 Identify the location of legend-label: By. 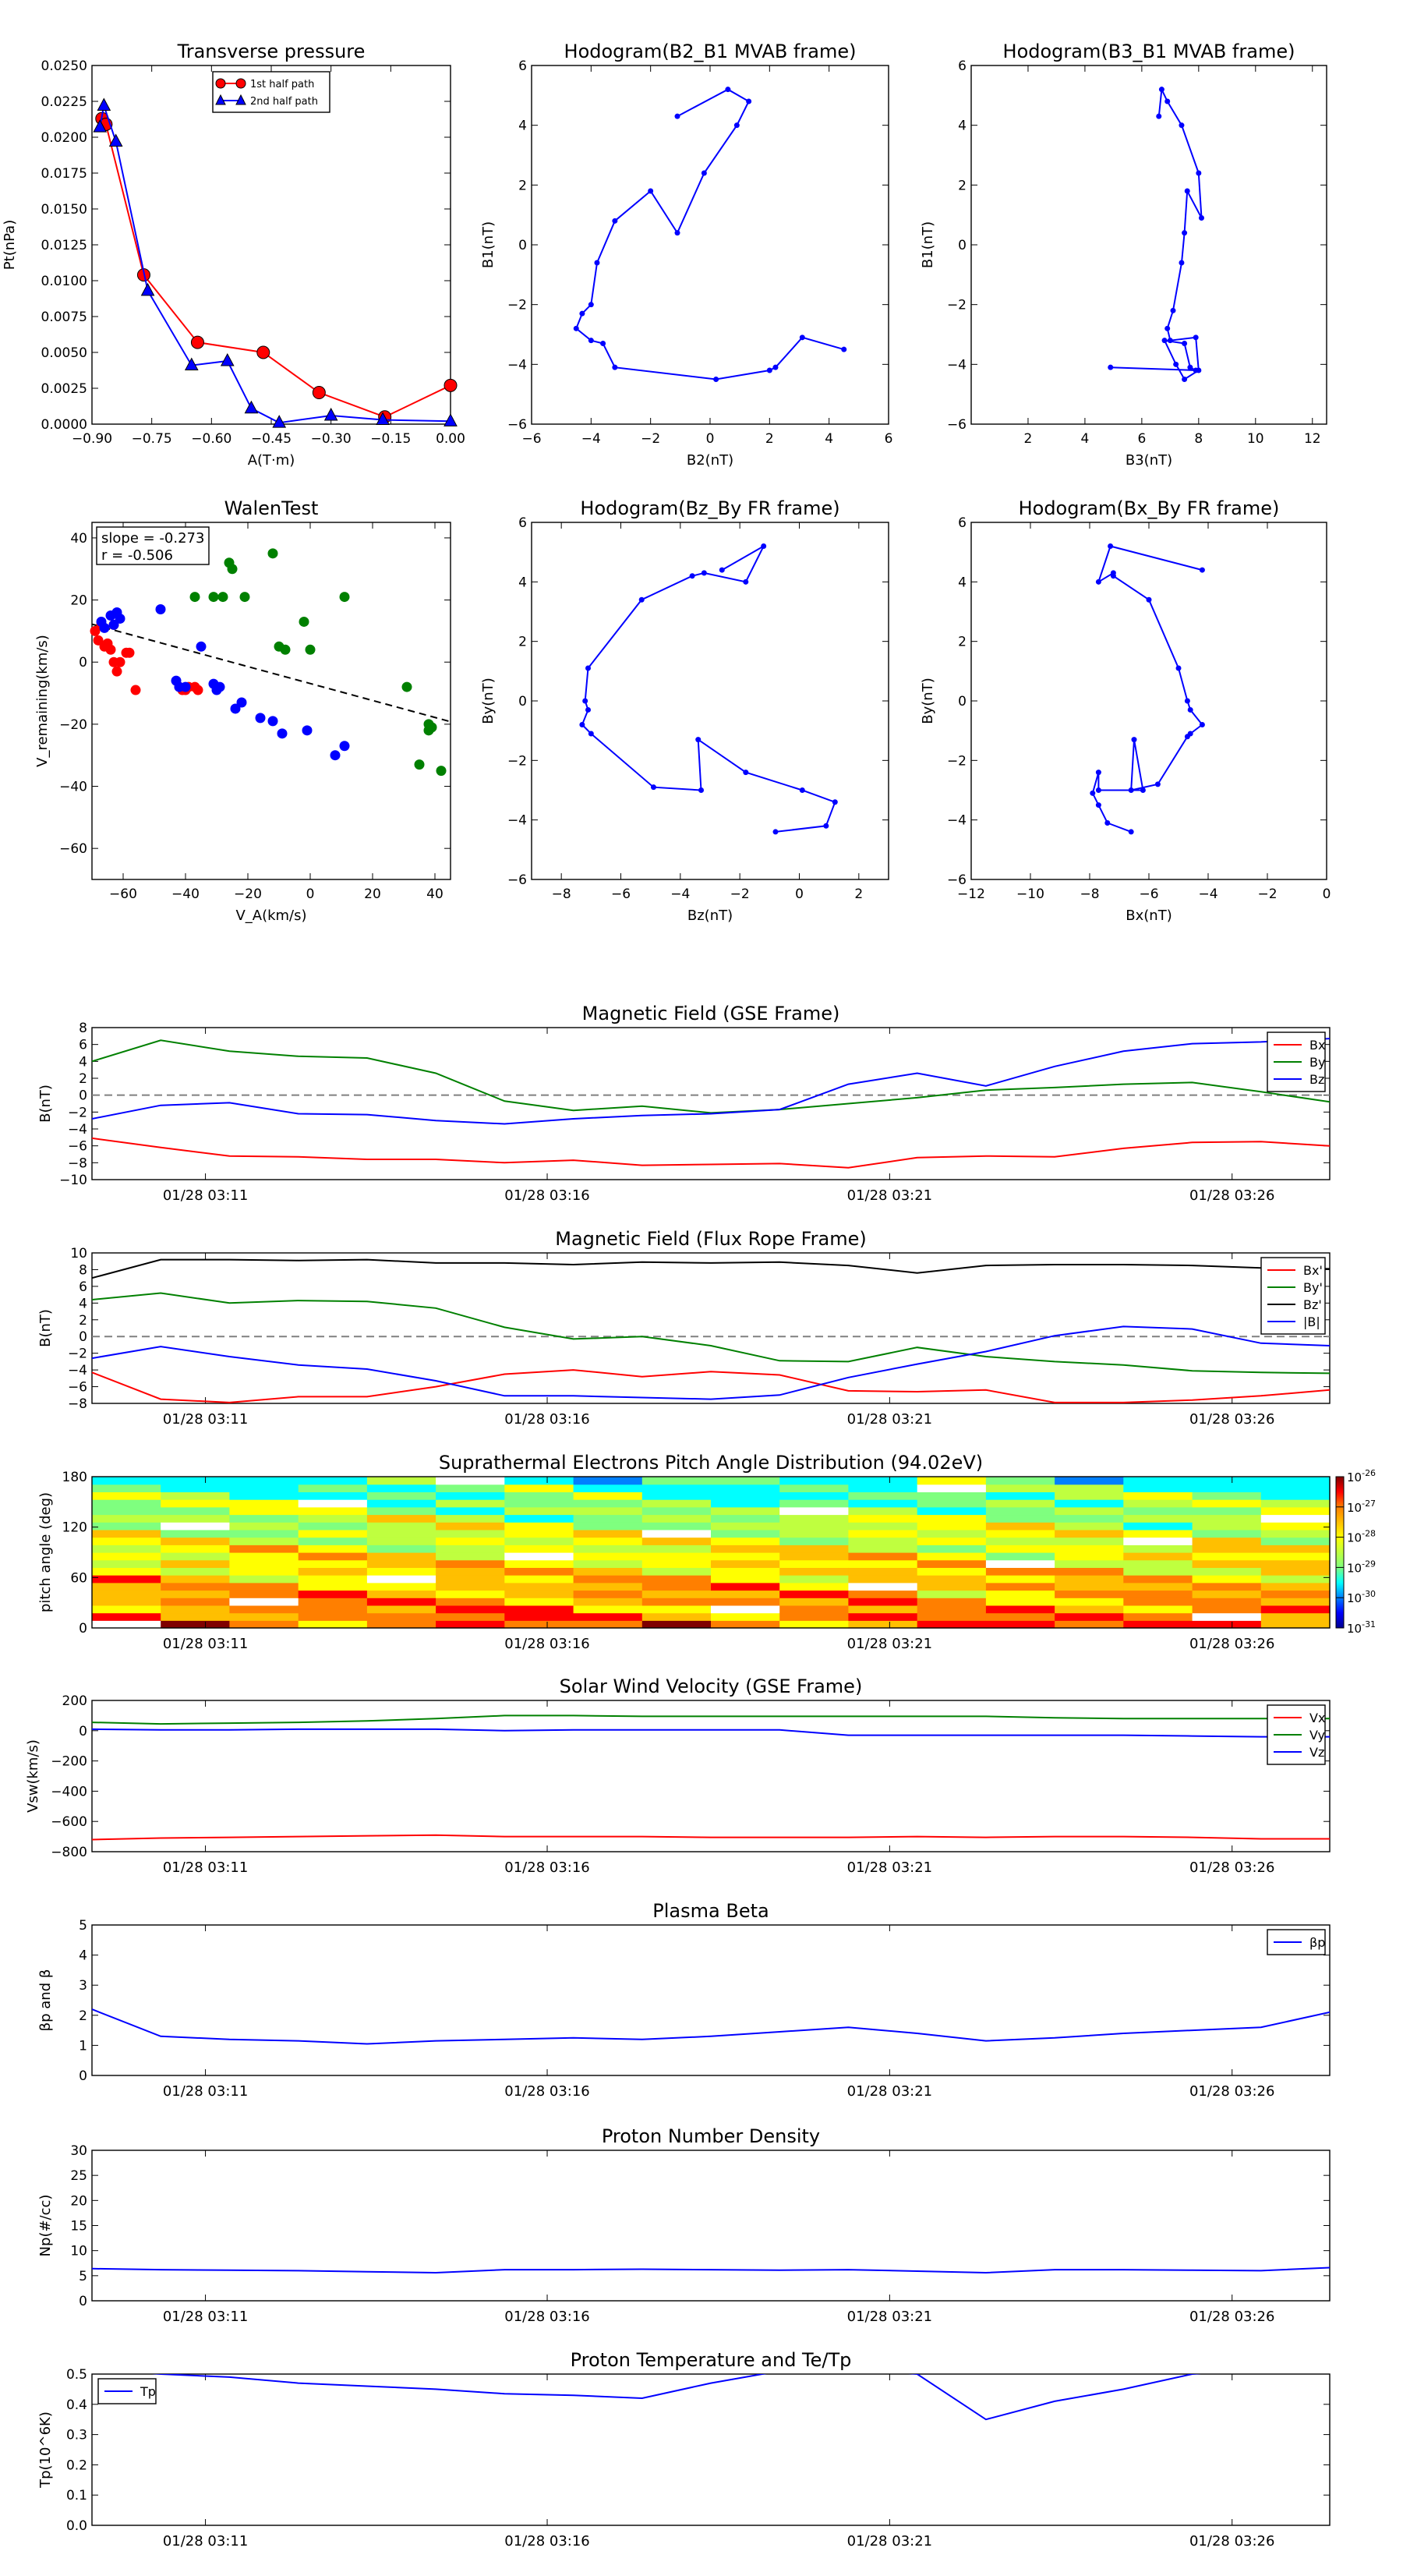
(1317, 1062).